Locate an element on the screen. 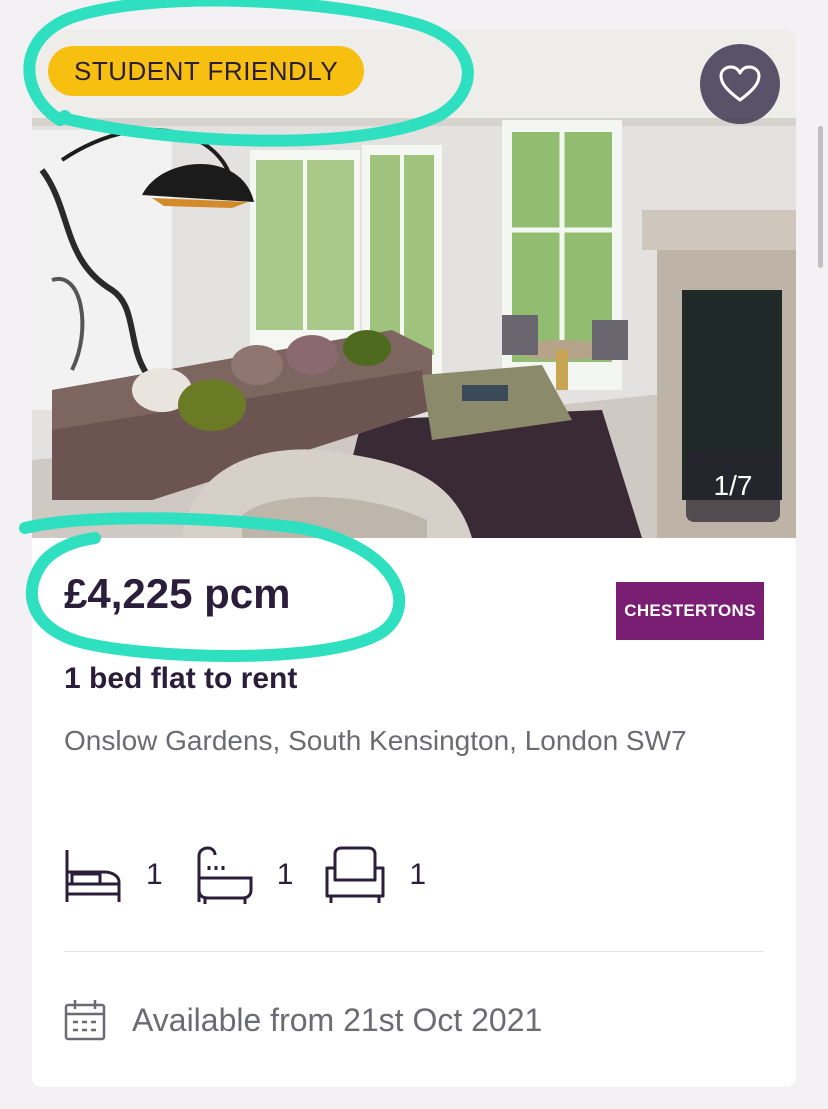 This screenshot has width=828, height=1109. bed-icon is located at coordinates (93, 876).